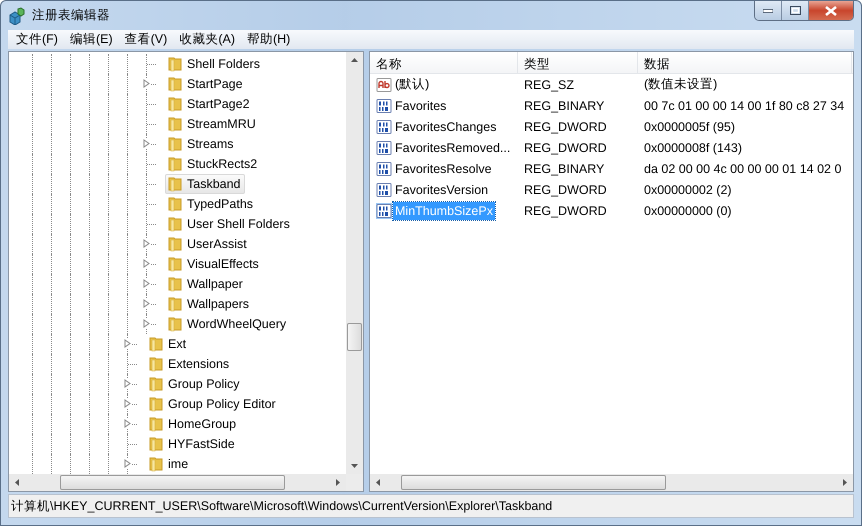  Describe the element at coordinates (444, 62) in the screenshot. I see `column-header: 名称` at that location.